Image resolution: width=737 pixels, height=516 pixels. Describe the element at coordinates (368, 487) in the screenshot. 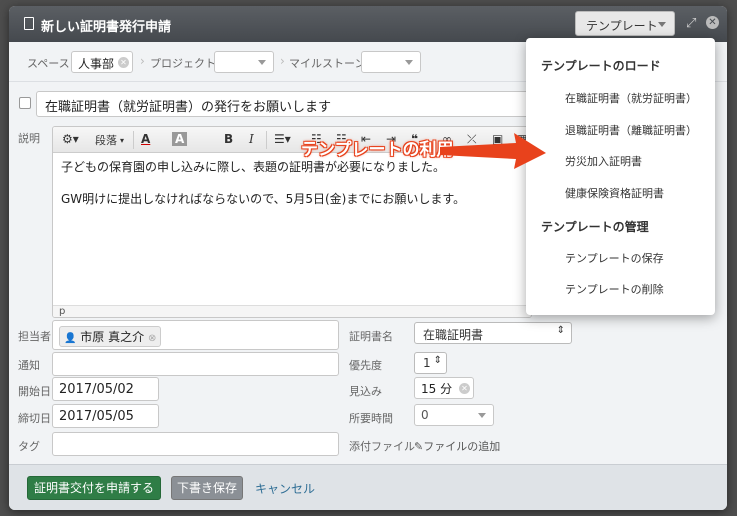

I see `dialog-footer: 証明書交付を申請する 下書き保存 キャンセル` at that location.